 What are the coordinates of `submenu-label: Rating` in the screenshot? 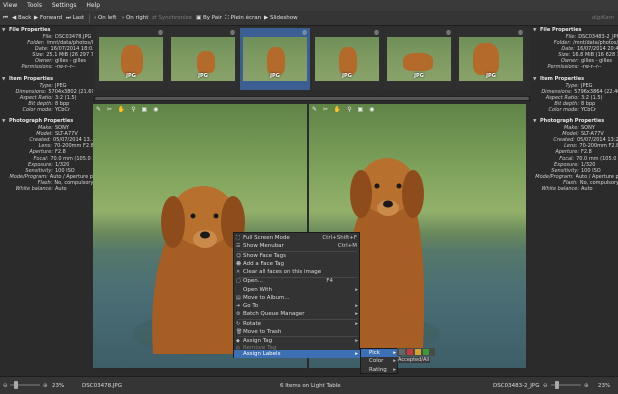 It's located at (378, 369).